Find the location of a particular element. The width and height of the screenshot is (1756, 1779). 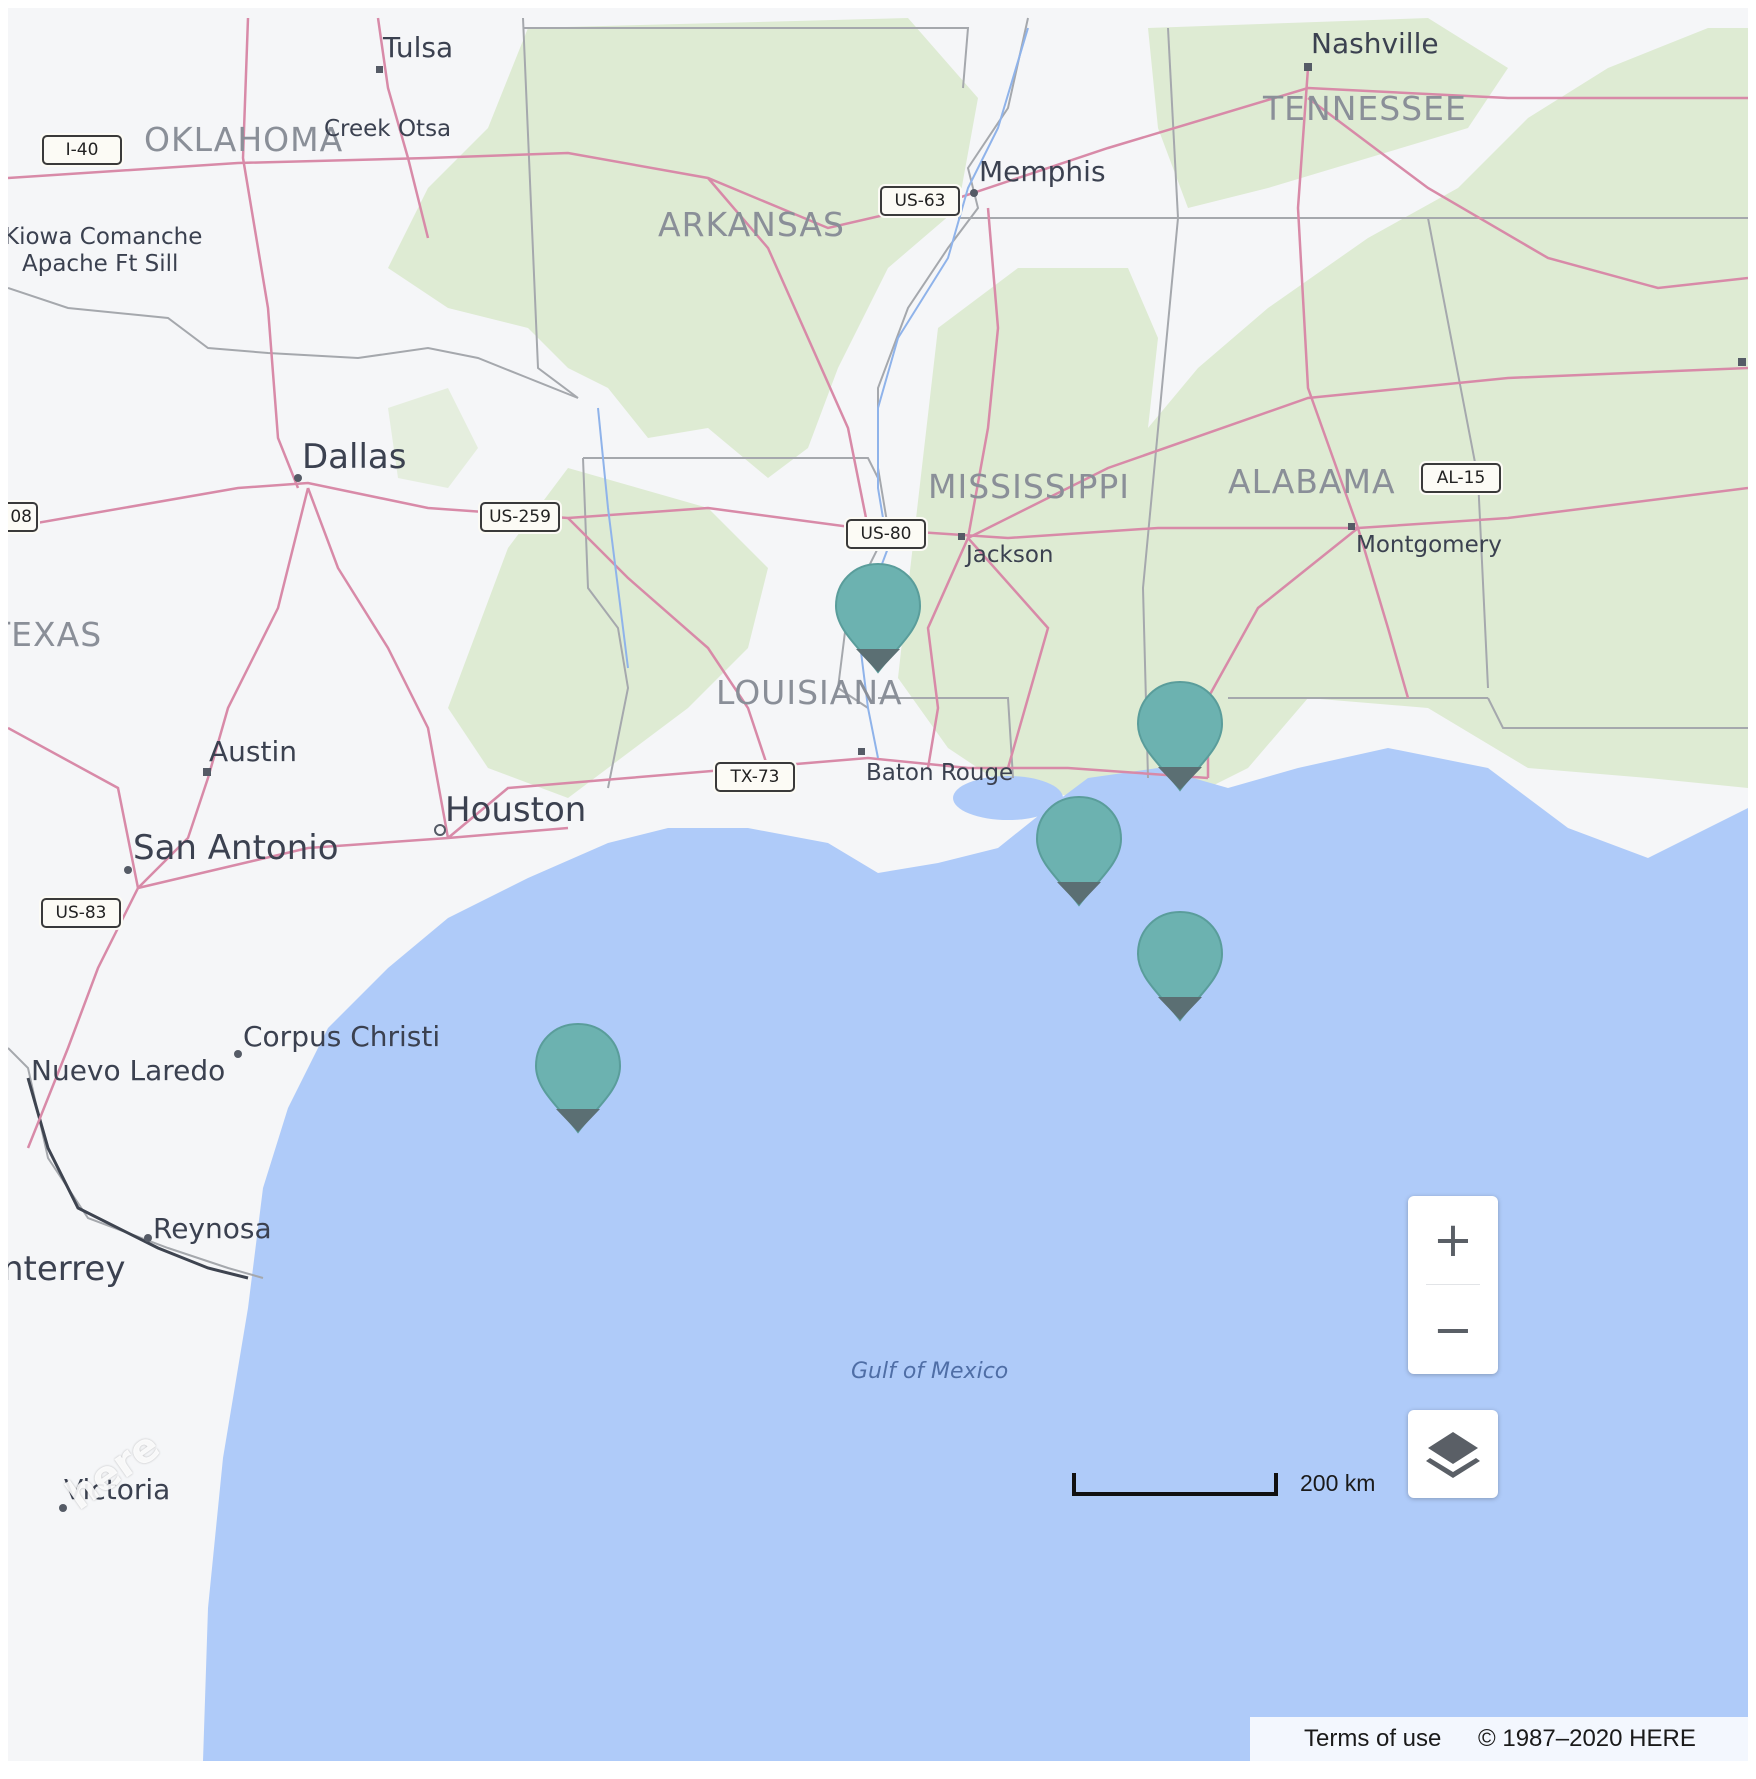

state-label-mississippi: MISSISSIPPI is located at coordinates (1029, 486).